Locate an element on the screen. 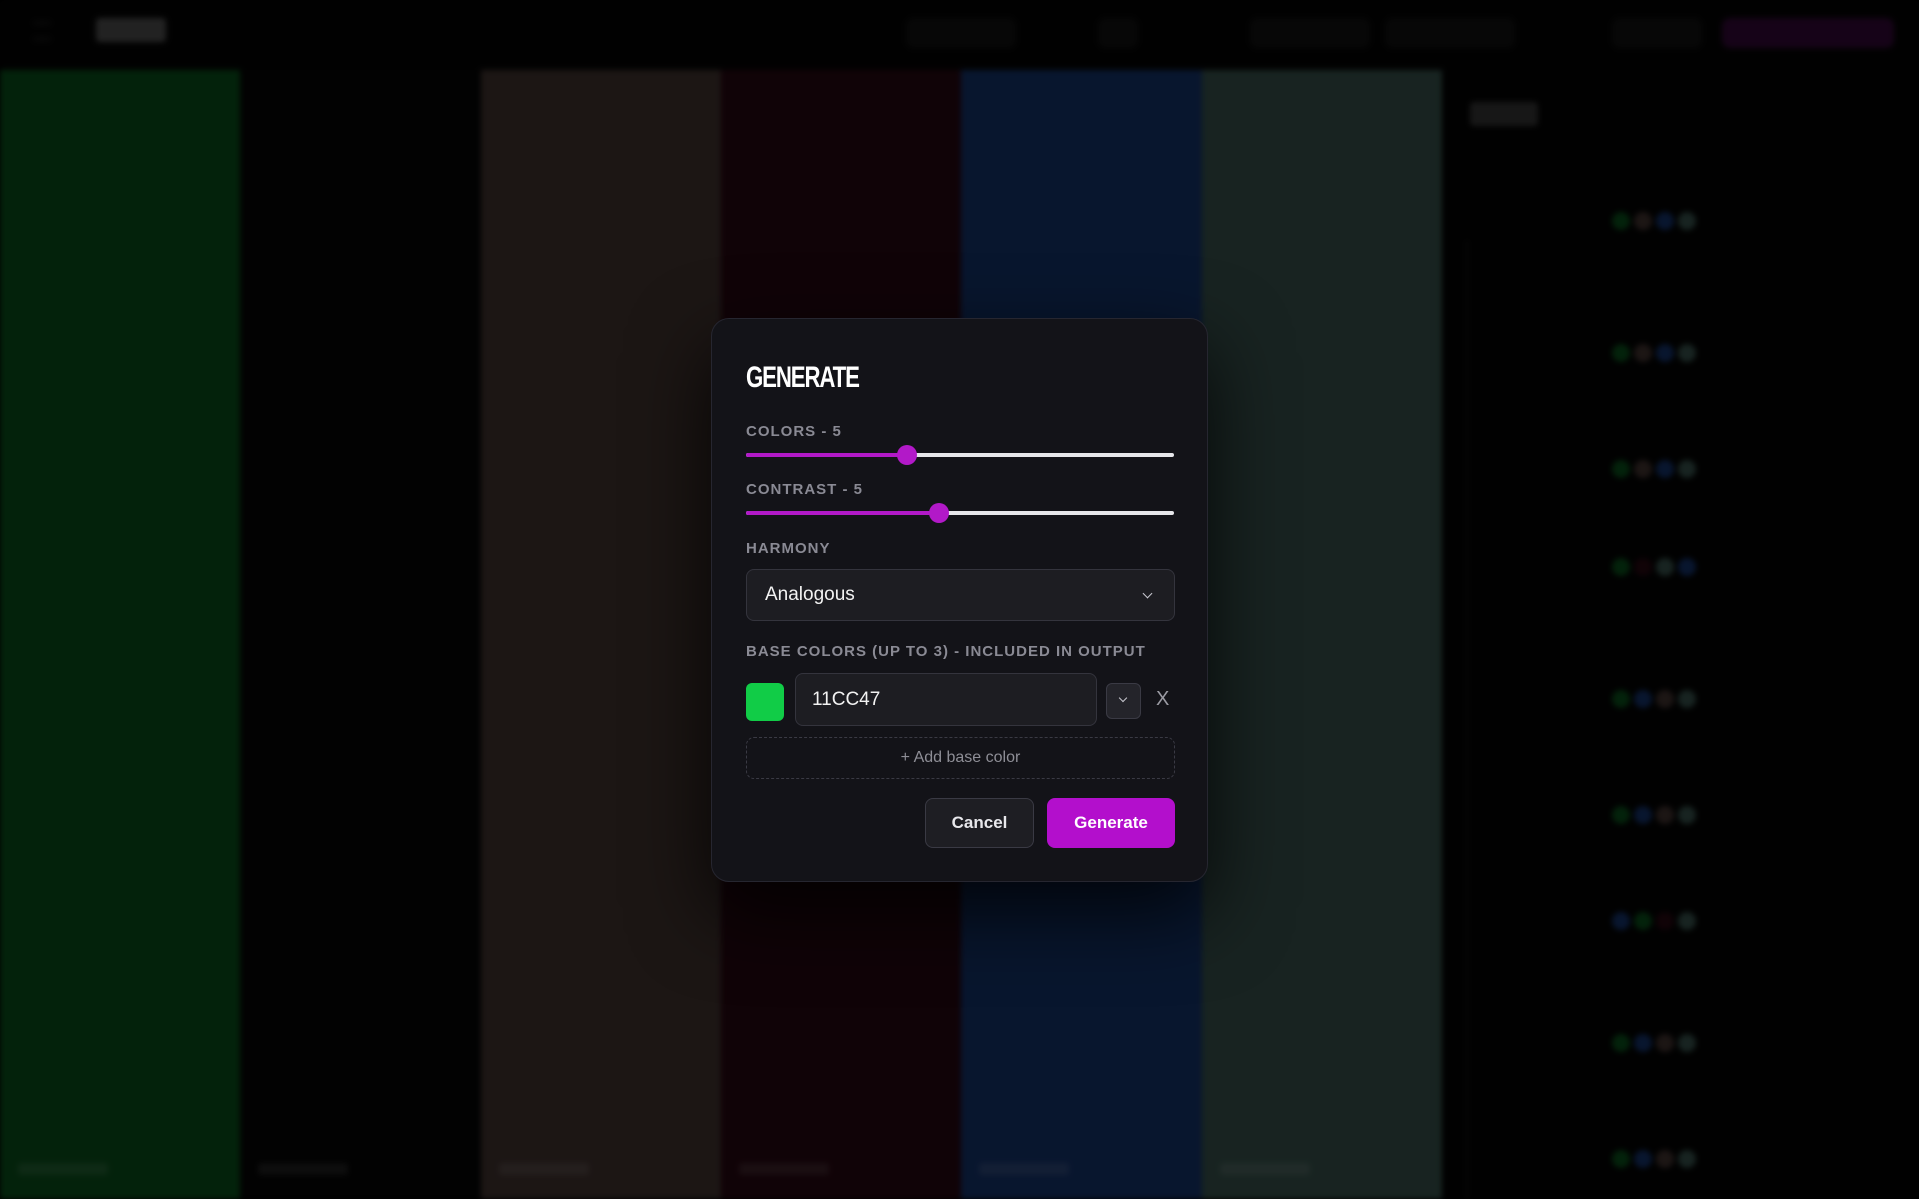  harmony-select: Analogous is located at coordinates (960, 595).